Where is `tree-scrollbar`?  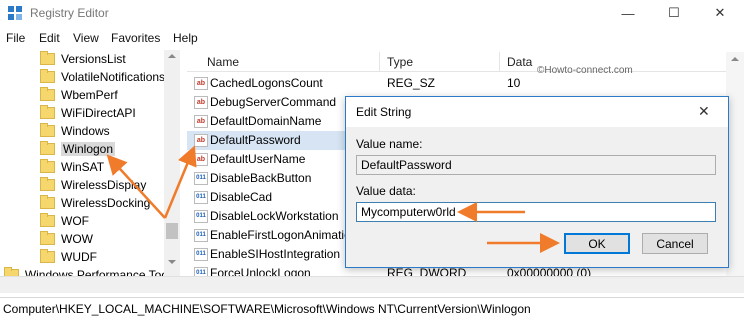 tree-scrollbar is located at coordinates (172, 163).